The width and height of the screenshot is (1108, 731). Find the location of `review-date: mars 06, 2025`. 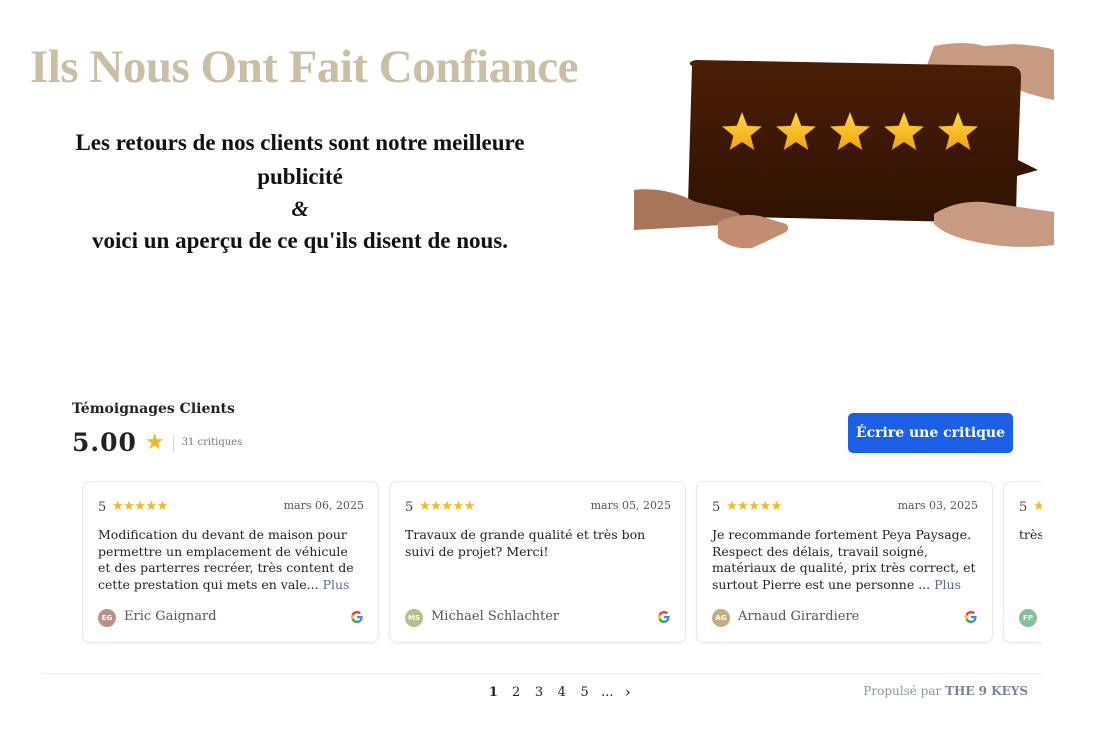

review-date: mars 06, 2025 is located at coordinates (323, 505).